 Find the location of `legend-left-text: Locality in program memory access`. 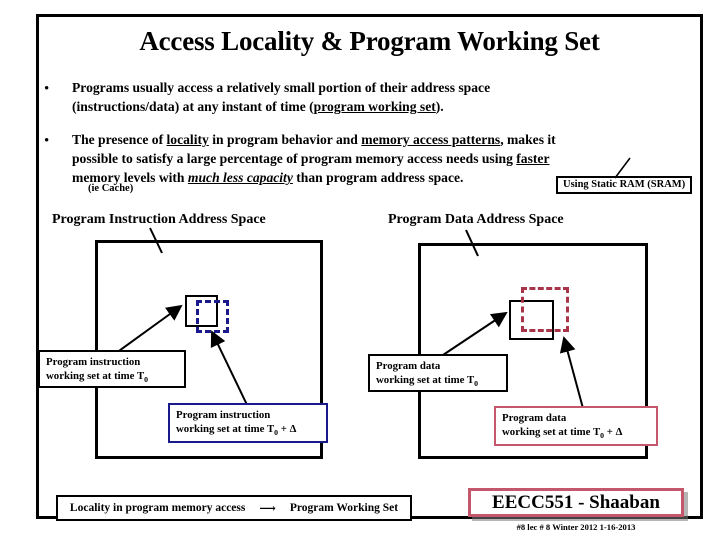

legend-left-text: Locality in program memory access is located at coordinates (157, 508).